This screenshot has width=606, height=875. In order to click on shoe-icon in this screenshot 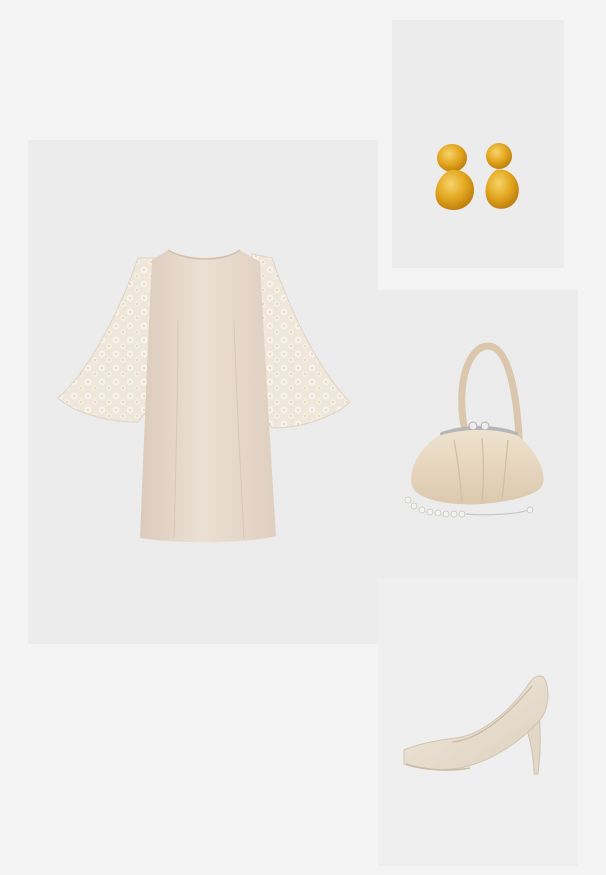, I will do `click(476, 725)`.